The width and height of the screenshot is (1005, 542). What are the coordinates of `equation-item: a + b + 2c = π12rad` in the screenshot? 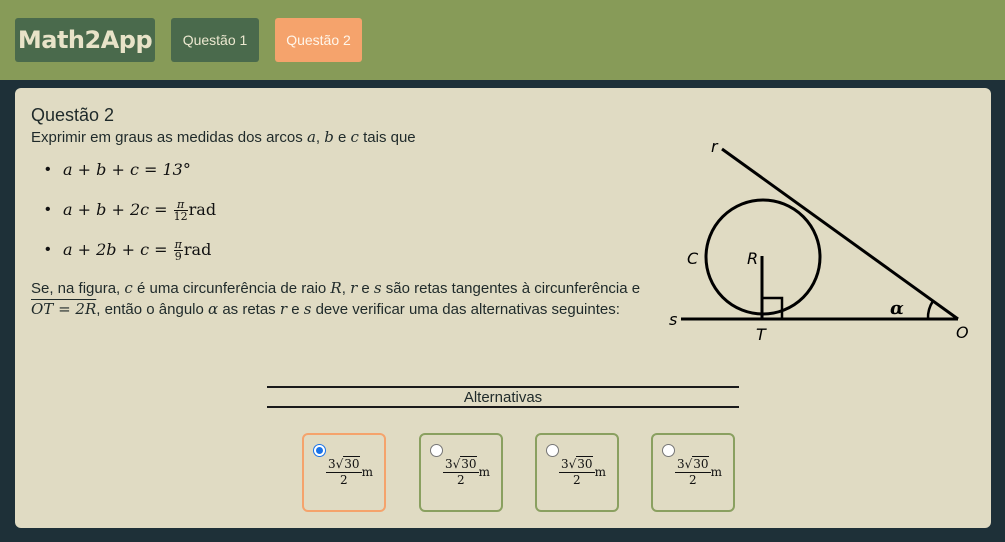 It's located at (130, 218).